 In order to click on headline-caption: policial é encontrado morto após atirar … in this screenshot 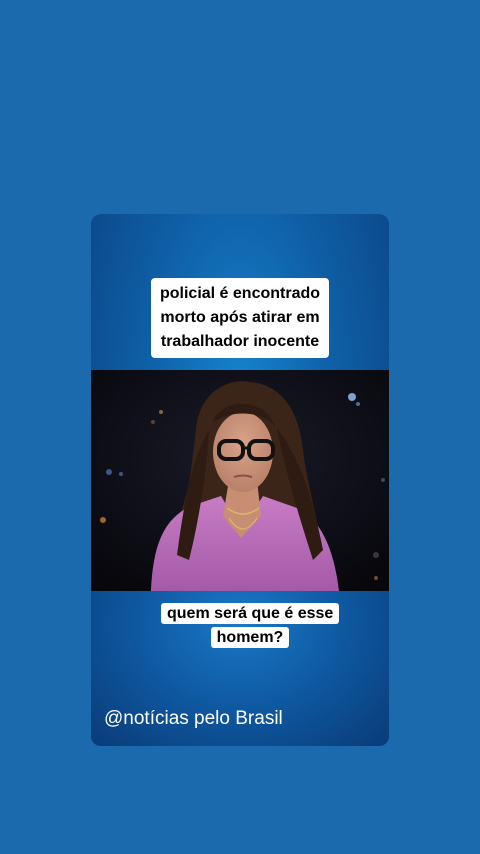, I will do `click(240, 318)`.